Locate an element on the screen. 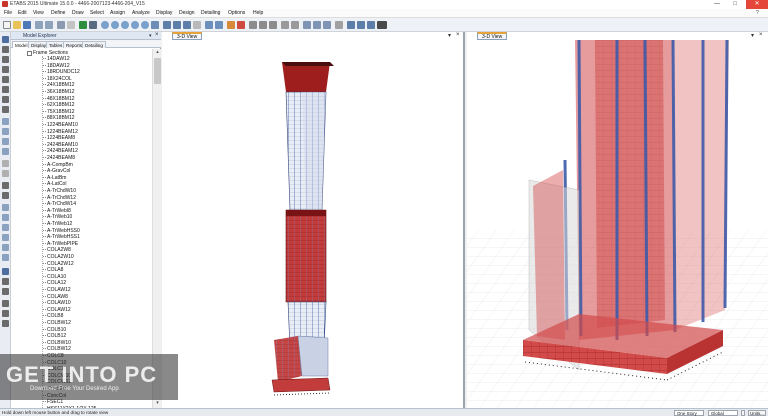 The image size is (768, 416). menu-assign: Assign is located at coordinates (117, 13).